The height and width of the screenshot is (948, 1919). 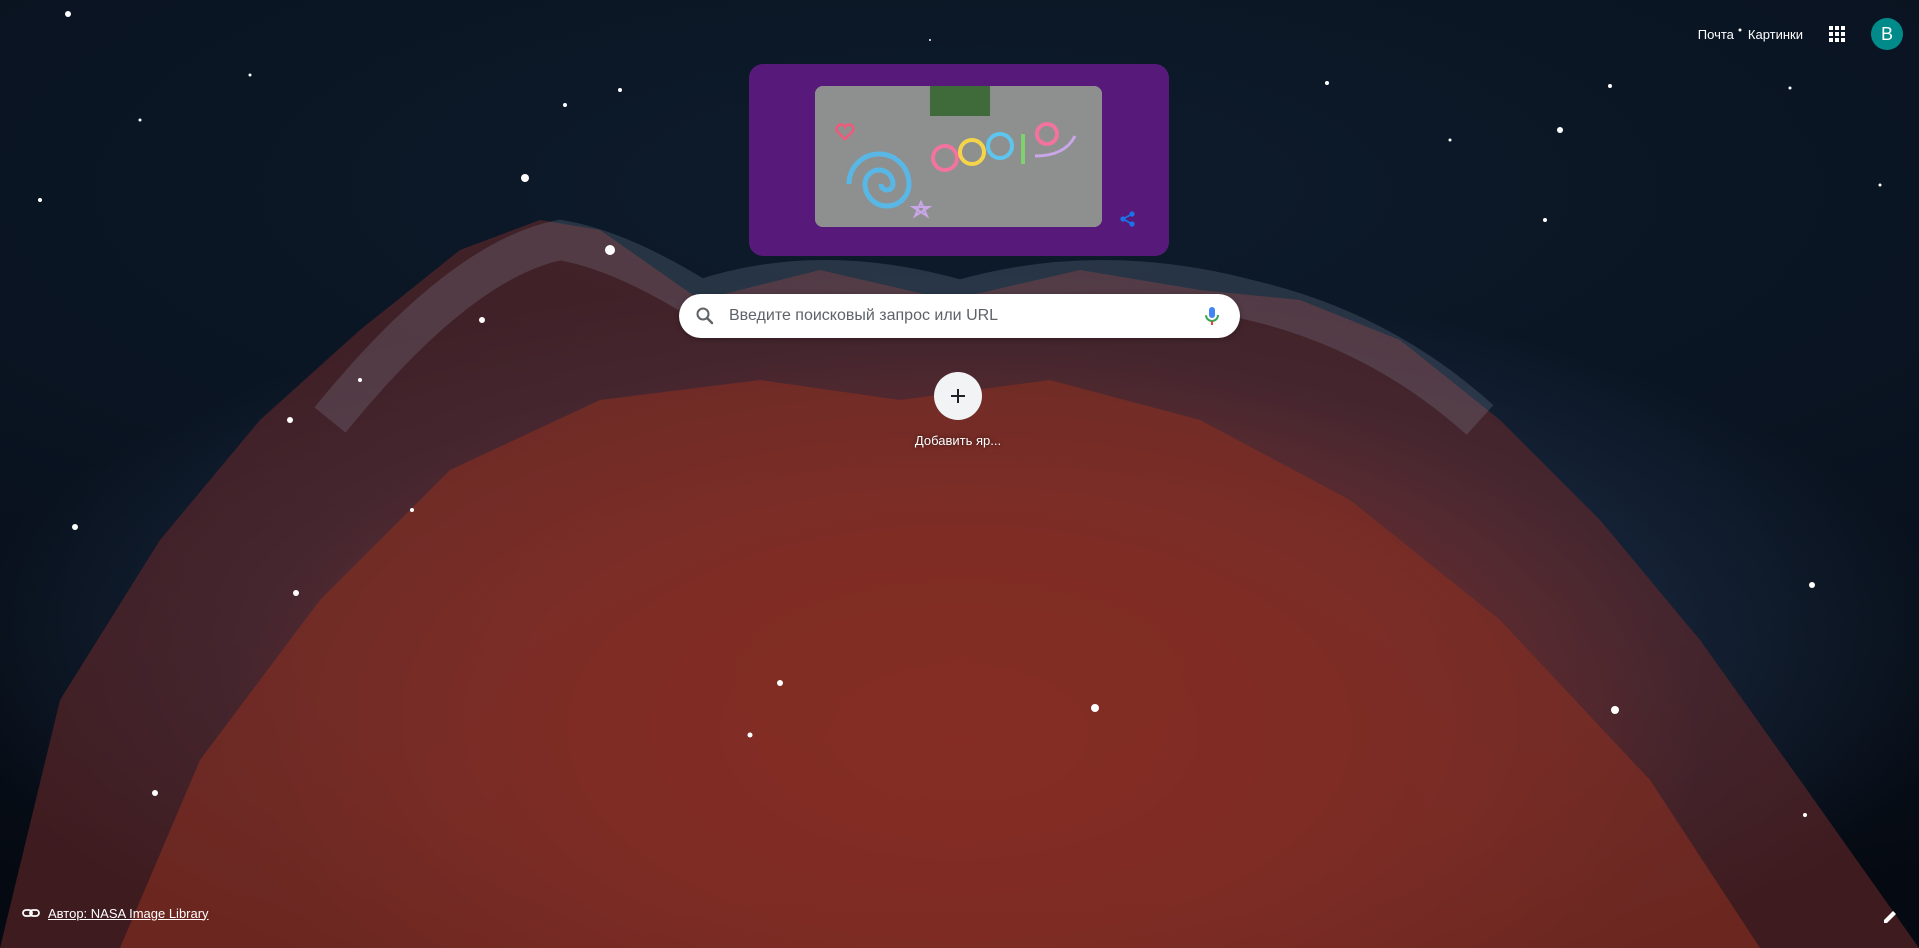 I want to click on apps-grid-button, so click(x=1837, y=34).